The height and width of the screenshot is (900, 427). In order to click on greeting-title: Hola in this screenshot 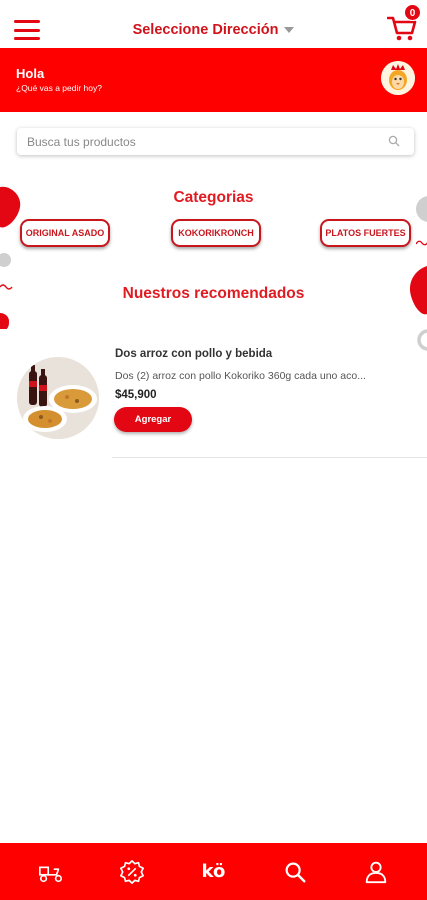, I will do `click(30, 73)`.